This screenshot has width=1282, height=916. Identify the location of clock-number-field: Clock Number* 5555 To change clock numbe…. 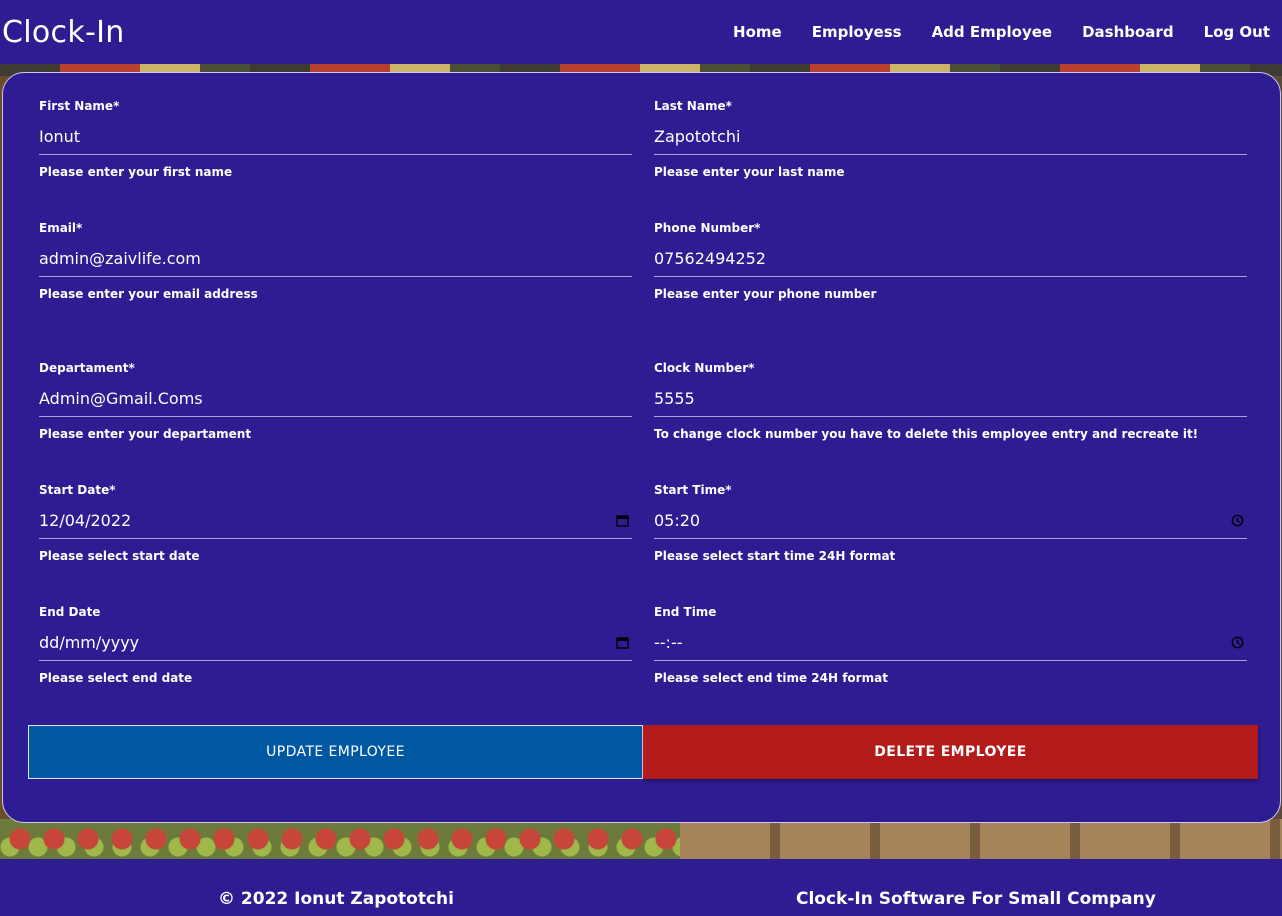
(950, 401).